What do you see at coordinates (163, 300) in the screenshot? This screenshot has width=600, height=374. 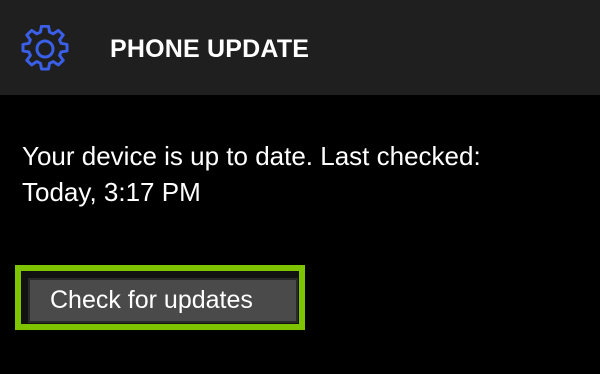 I see `check-for-updates-button: Check for updates` at bounding box center [163, 300].